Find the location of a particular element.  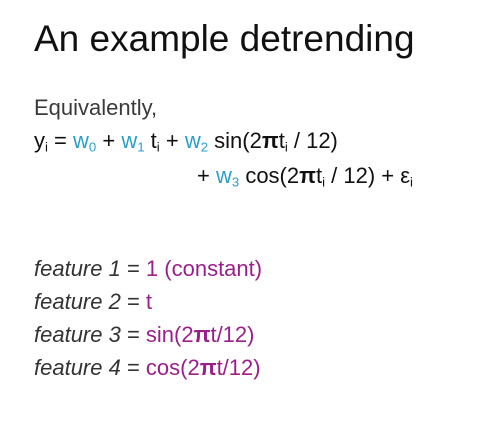

feature-value: cos(2πt/12) is located at coordinates (203, 367).